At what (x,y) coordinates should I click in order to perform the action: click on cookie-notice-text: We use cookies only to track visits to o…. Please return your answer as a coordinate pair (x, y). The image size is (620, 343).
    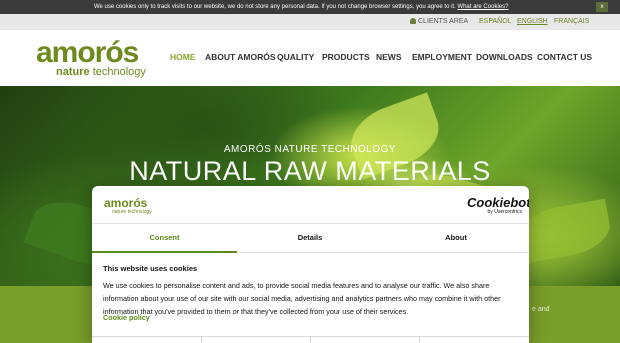
    Looking at the image, I should click on (275, 7).